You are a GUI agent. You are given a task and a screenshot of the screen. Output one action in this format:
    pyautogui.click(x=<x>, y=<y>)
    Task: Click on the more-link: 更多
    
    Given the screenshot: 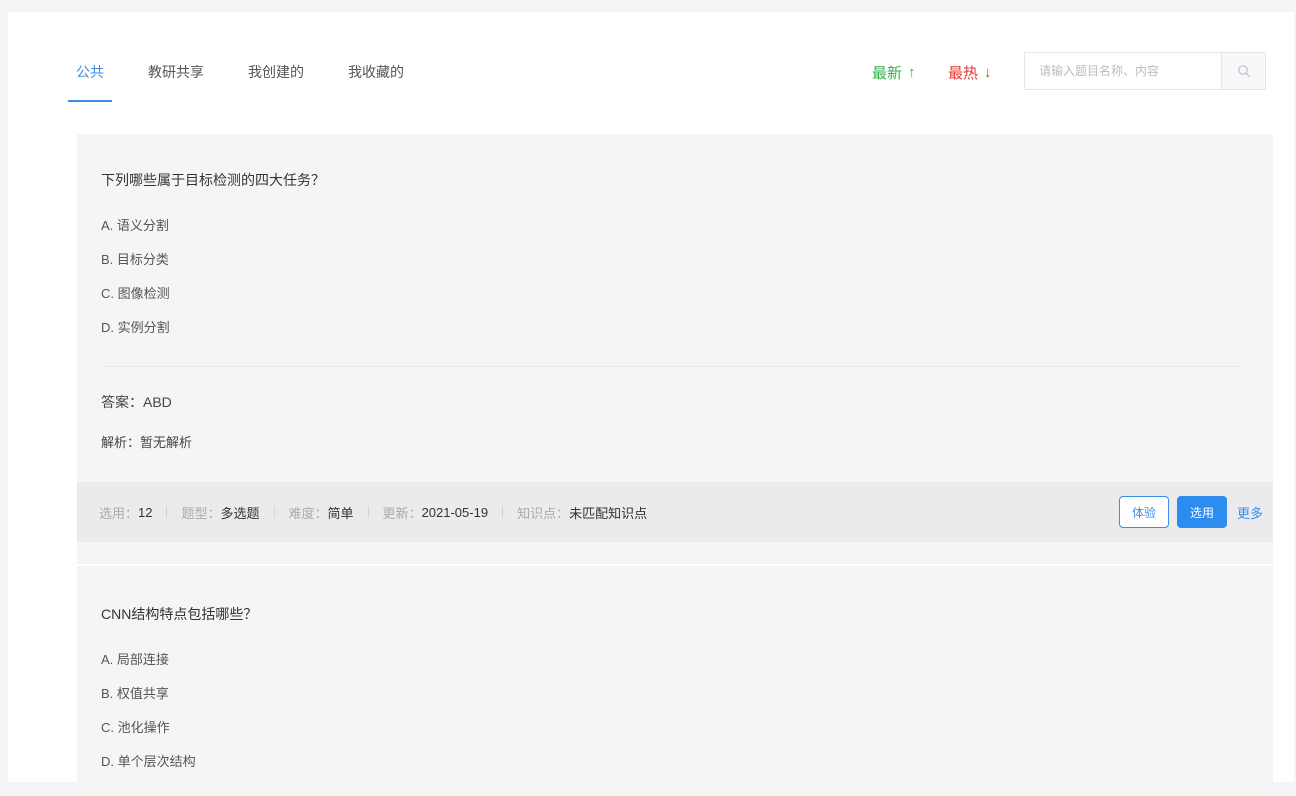 What is the action you would take?
    pyautogui.click(x=1250, y=512)
    